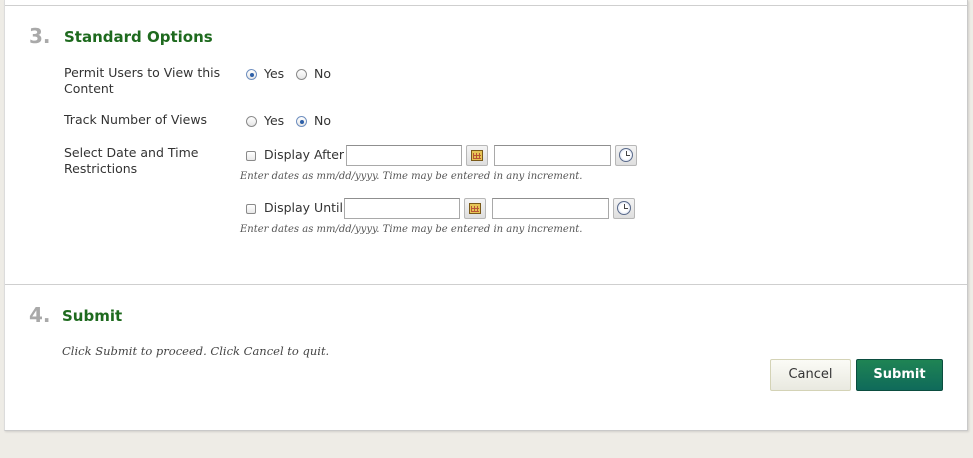 Image resolution: width=973 pixels, height=458 pixels. I want to click on display-until-calendar-button, so click(475, 208).